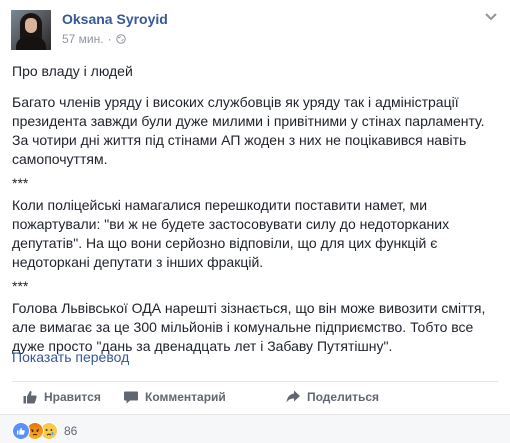 This screenshot has height=443, width=510. What do you see at coordinates (131, 397) in the screenshot?
I see `comment-icon` at bounding box center [131, 397].